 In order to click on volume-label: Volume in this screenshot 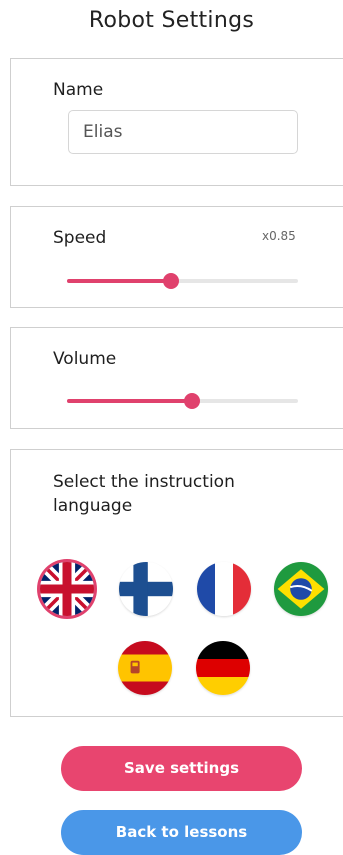, I will do `click(85, 359)`.